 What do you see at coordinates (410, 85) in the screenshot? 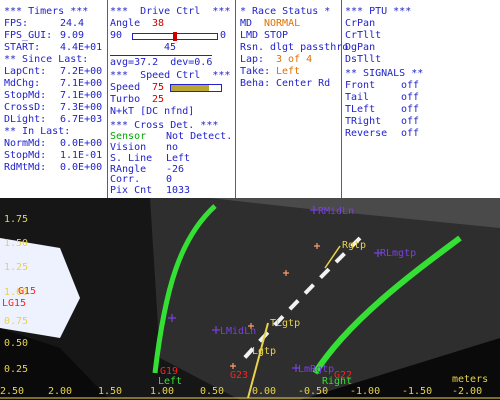
I see `front-signal-value: off` at bounding box center [410, 85].